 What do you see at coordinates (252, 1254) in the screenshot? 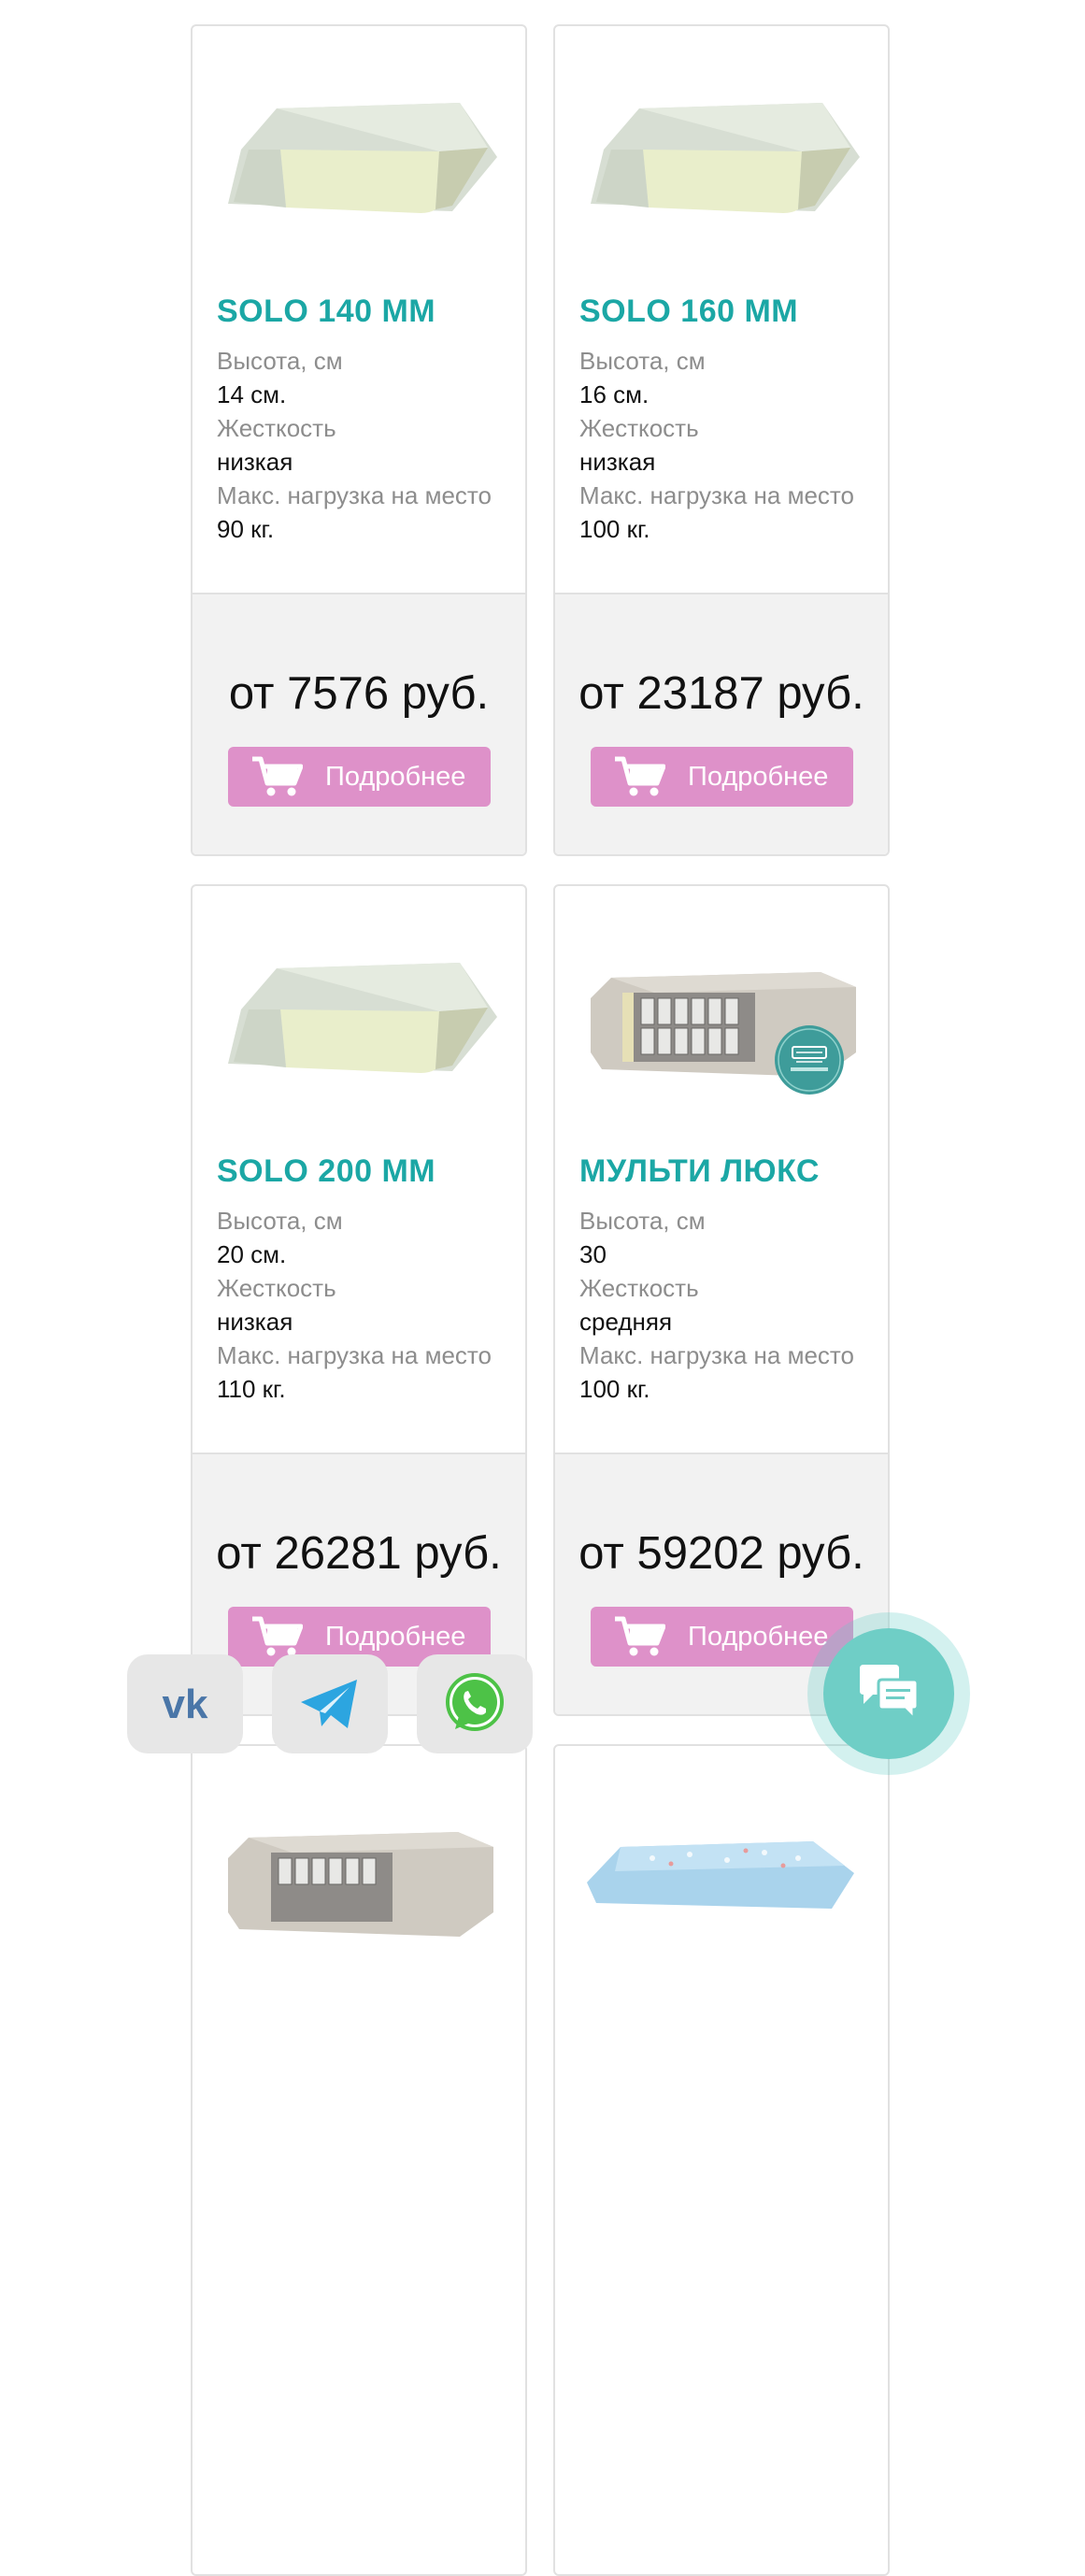
I see `height-value: 20 см.` at bounding box center [252, 1254].